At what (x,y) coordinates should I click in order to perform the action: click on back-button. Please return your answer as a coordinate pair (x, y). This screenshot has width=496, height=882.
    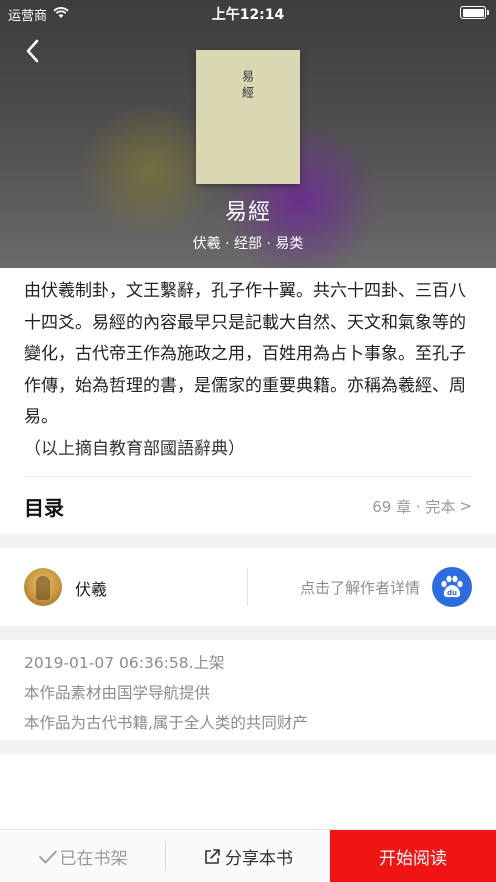
    Looking at the image, I should click on (32, 51).